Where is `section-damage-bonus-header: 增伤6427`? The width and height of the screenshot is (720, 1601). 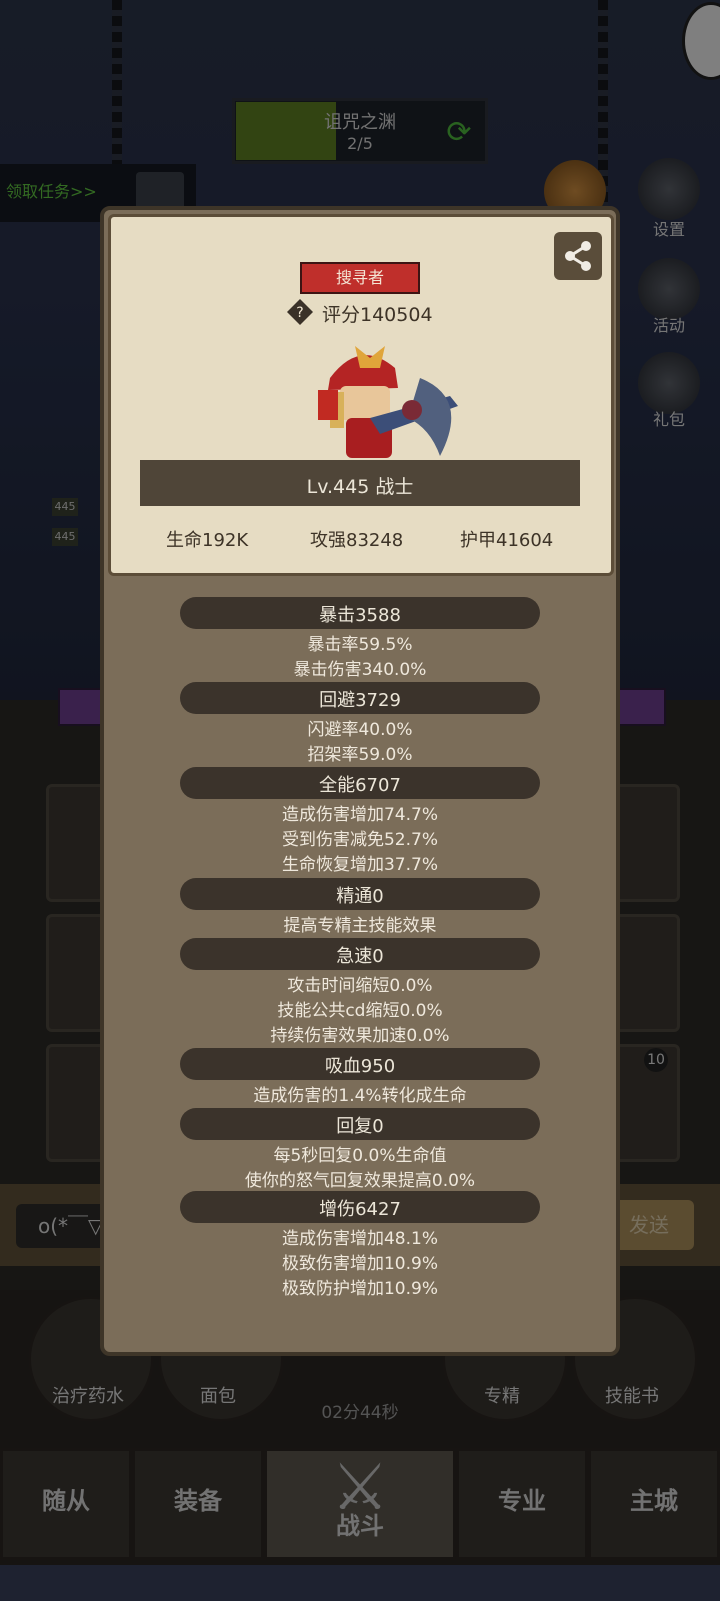
section-damage-bonus-header: 增伤6427 is located at coordinates (360, 1209).